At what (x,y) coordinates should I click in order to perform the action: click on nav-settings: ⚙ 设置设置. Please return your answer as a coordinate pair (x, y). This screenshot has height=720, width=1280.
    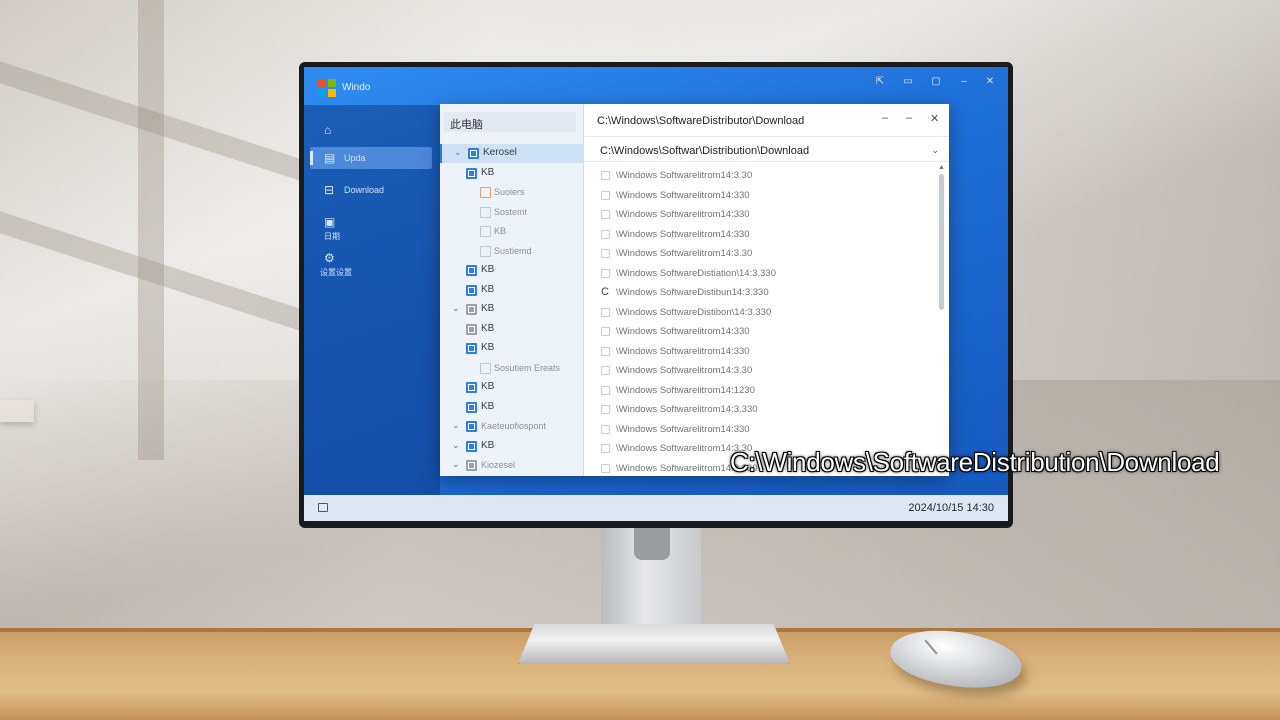
    Looking at the image, I should click on (371, 262).